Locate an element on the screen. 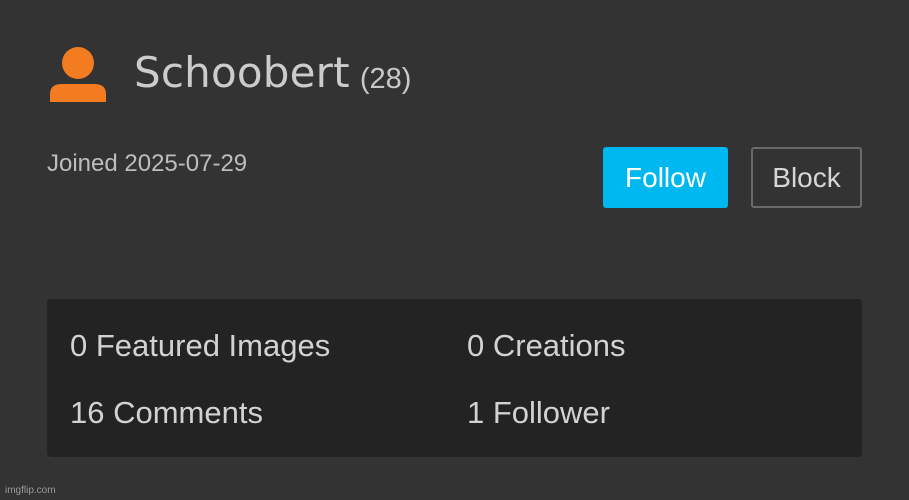 The width and height of the screenshot is (909, 500). profile-header: Schoobert (28) is located at coordinates (229, 73).